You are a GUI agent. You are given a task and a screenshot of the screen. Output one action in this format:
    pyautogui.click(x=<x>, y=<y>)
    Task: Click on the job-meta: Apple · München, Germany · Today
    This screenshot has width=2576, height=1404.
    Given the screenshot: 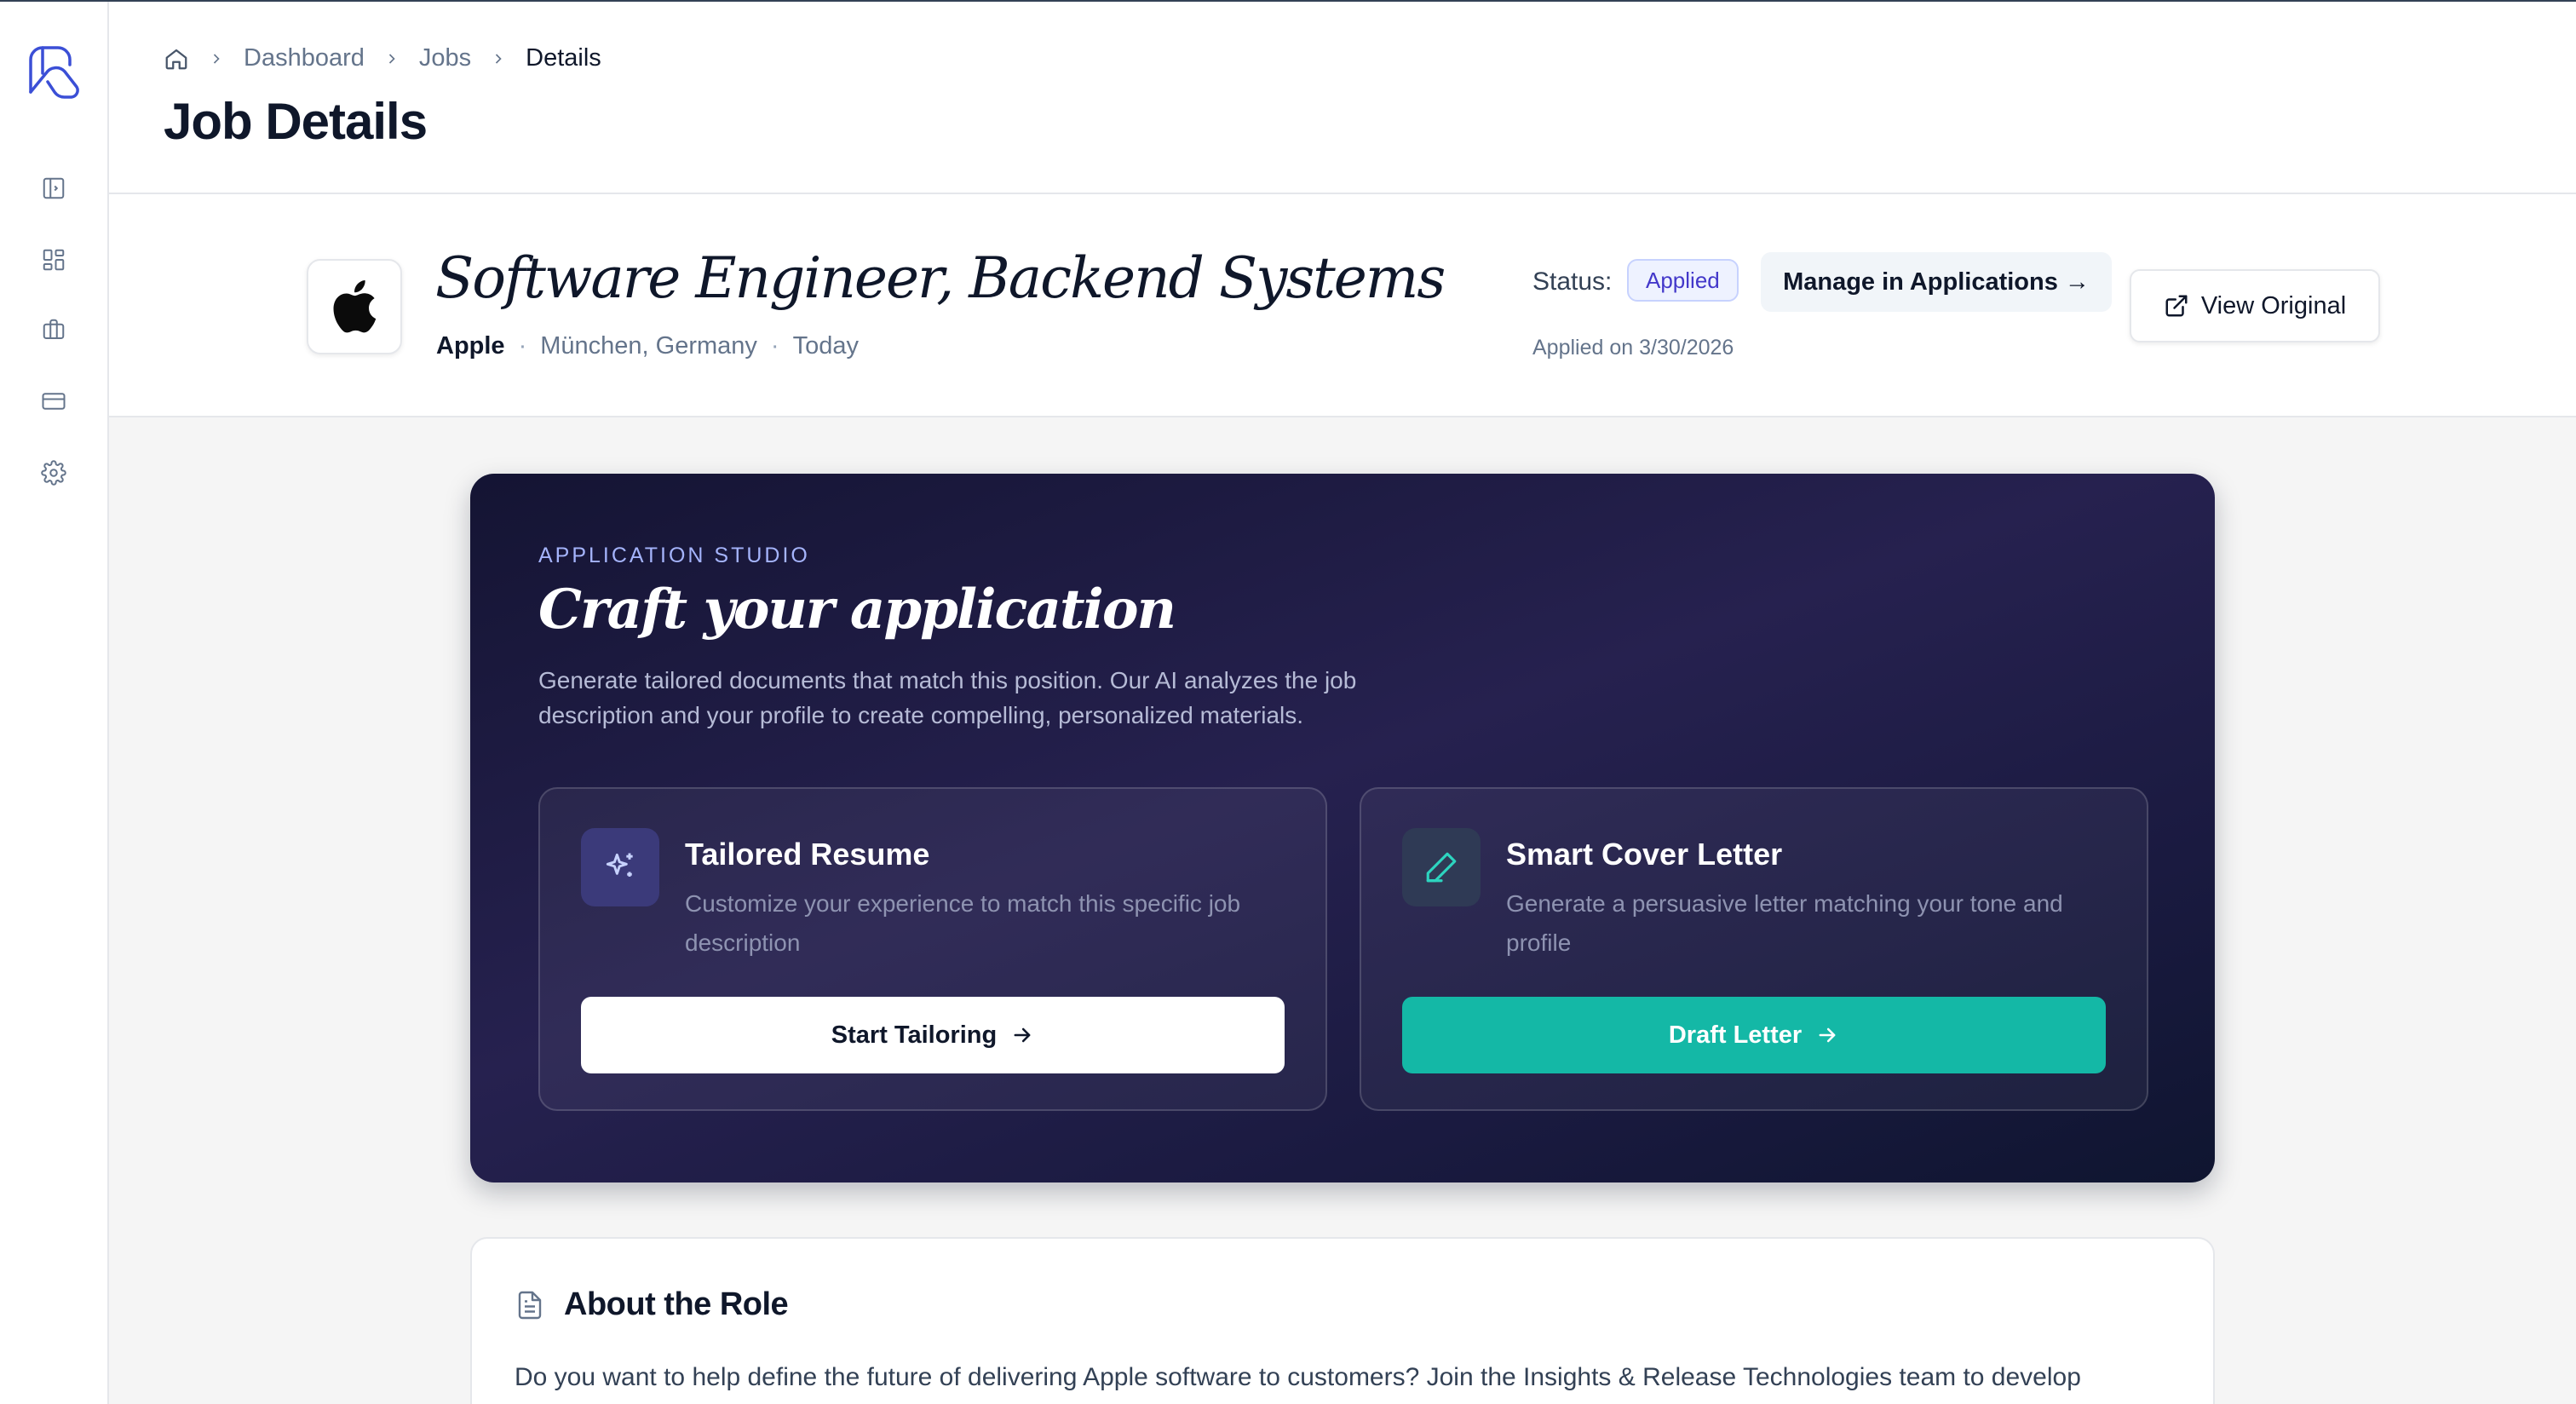 What is the action you would take?
    pyautogui.click(x=648, y=346)
    